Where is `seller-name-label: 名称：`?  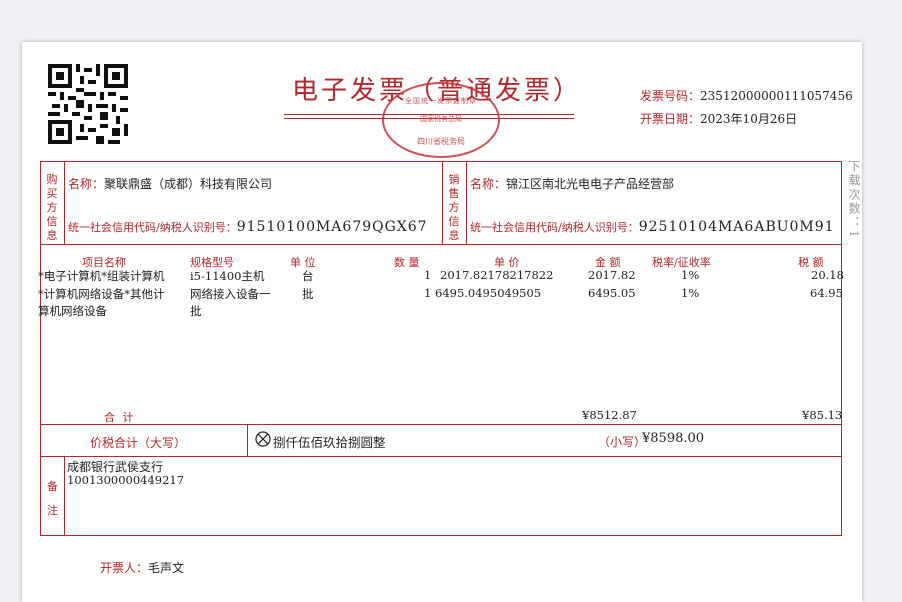
seller-name-label: 名称： is located at coordinates (488, 184).